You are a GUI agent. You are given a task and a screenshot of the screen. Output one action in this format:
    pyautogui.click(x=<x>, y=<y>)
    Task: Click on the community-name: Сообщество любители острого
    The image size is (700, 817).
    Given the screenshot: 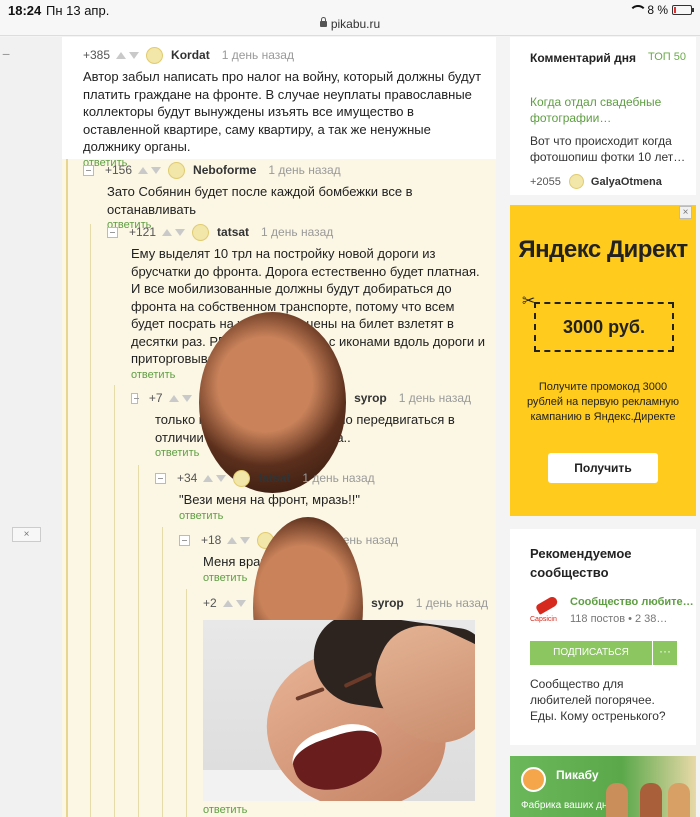 What is the action you would take?
    pyautogui.click(x=635, y=602)
    